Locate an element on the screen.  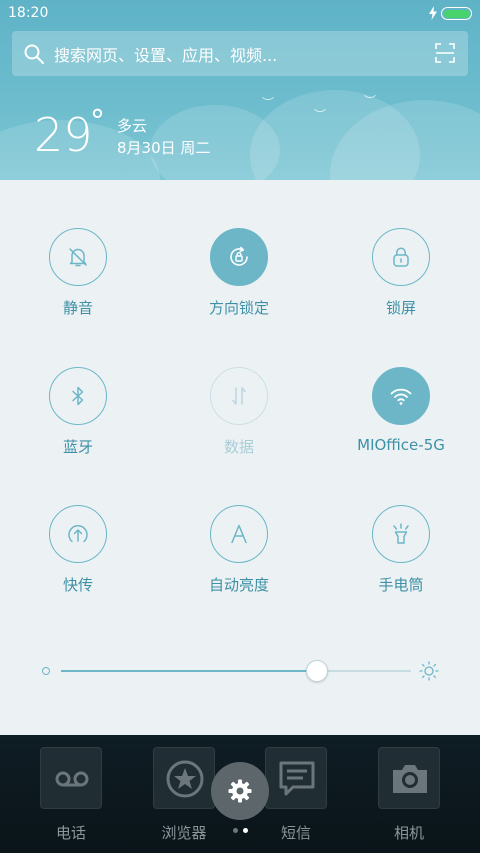
flashlight-icon is located at coordinates (401, 533).